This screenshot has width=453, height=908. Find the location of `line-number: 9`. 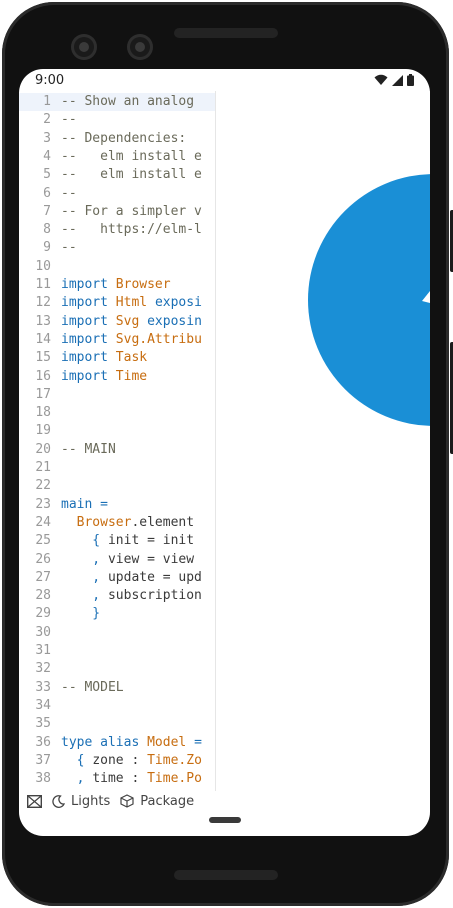

line-number: 9 is located at coordinates (47, 248).